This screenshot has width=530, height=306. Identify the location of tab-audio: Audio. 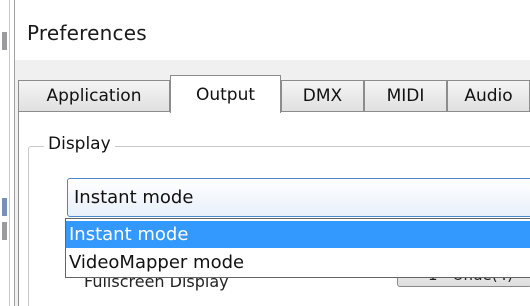
(488, 95).